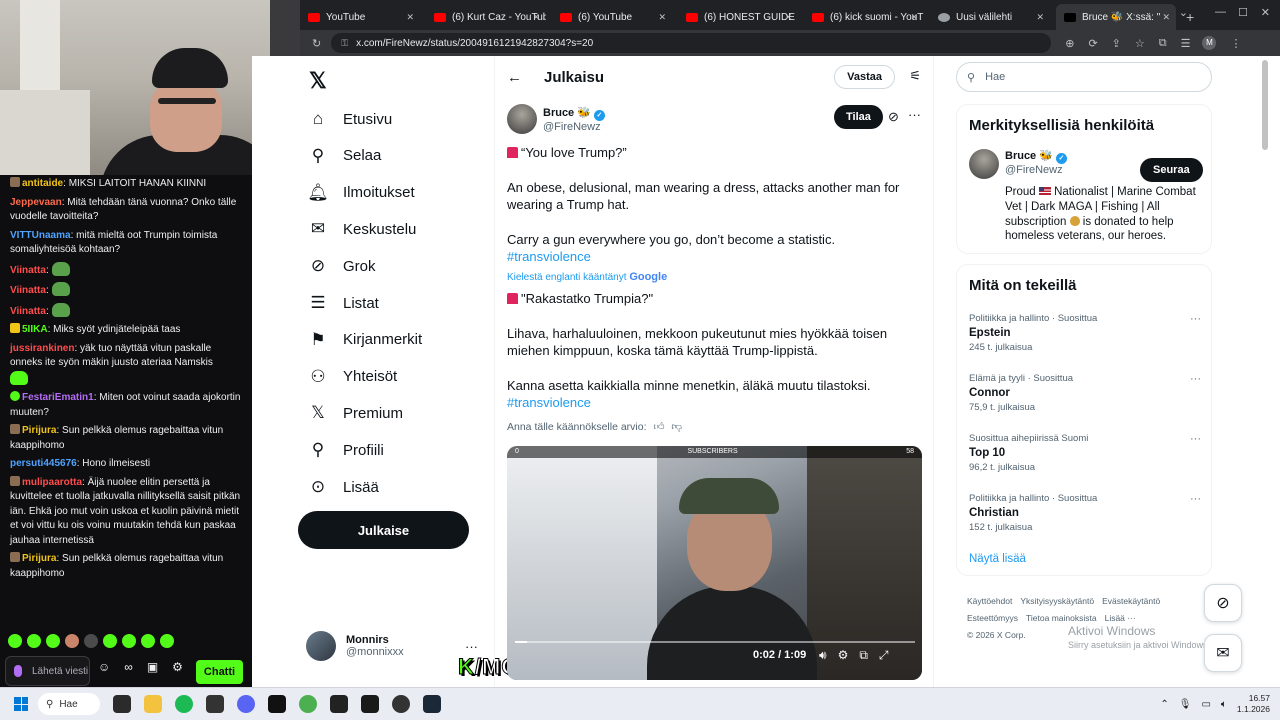  What do you see at coordinates (47, 671) in the screenshot?
I see `chat-input: Lähetä viesti` at bounding box center [47, 671].